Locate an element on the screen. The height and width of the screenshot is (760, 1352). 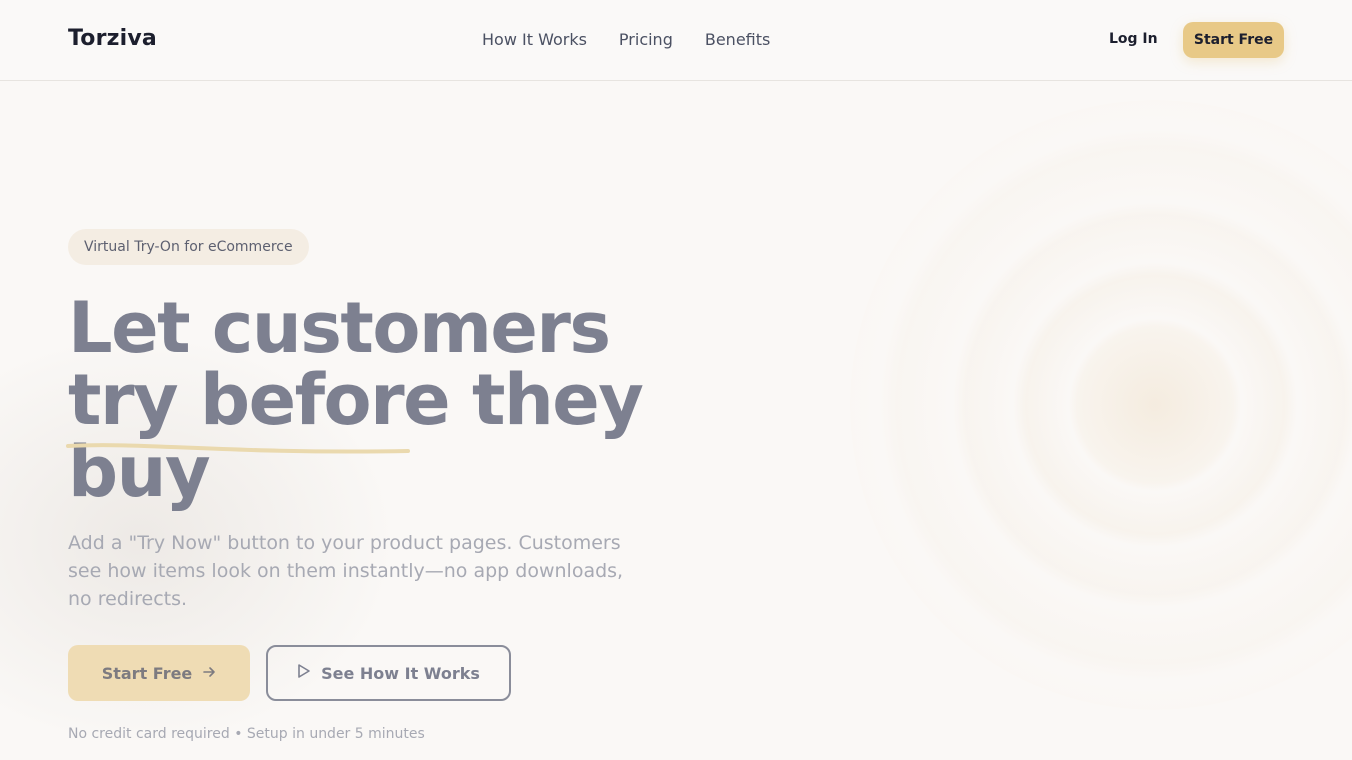
headline-line-2: try before they is located at coordinates (356, 400).